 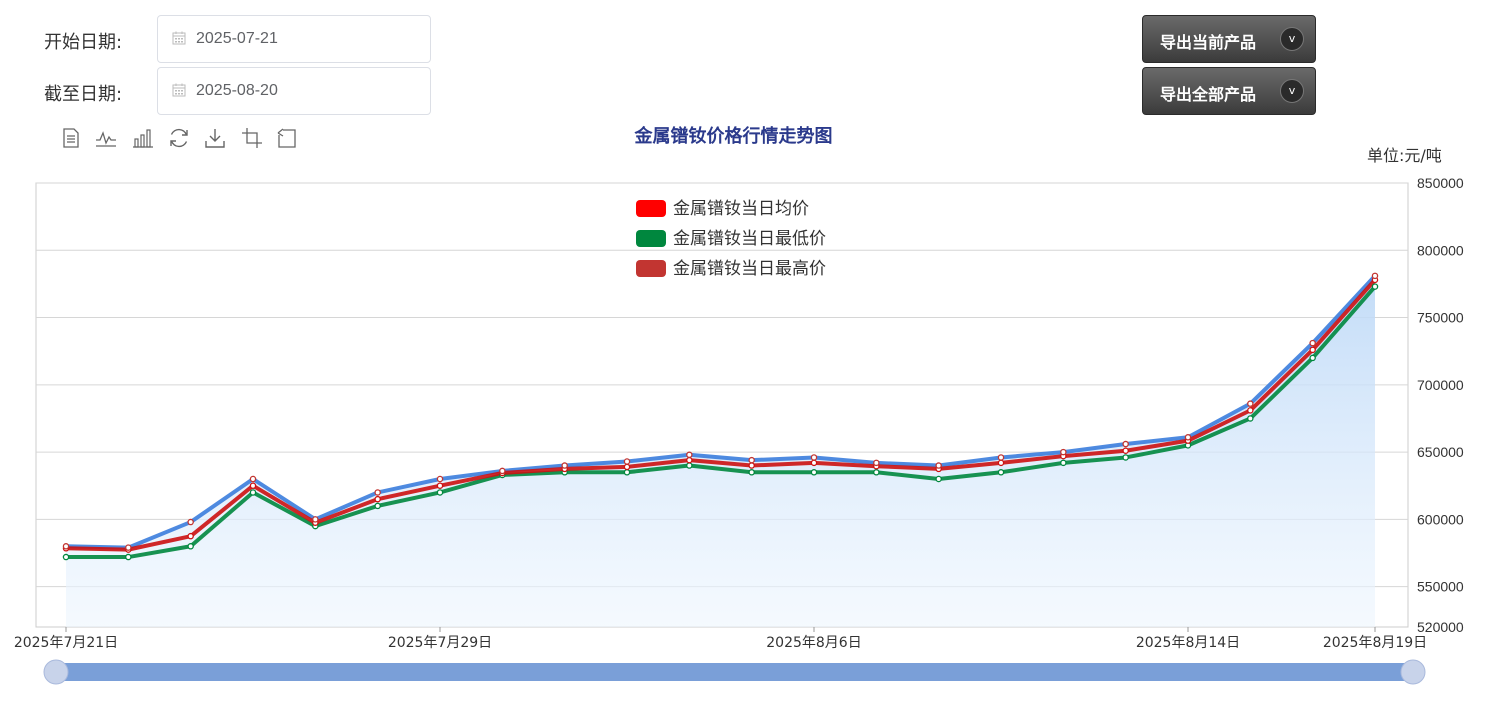 What do you see at coordinates (749, 239) in the screenshot?
I see `legend-label: 金属镨钕当日最低价` at bounding box center [749, 239].